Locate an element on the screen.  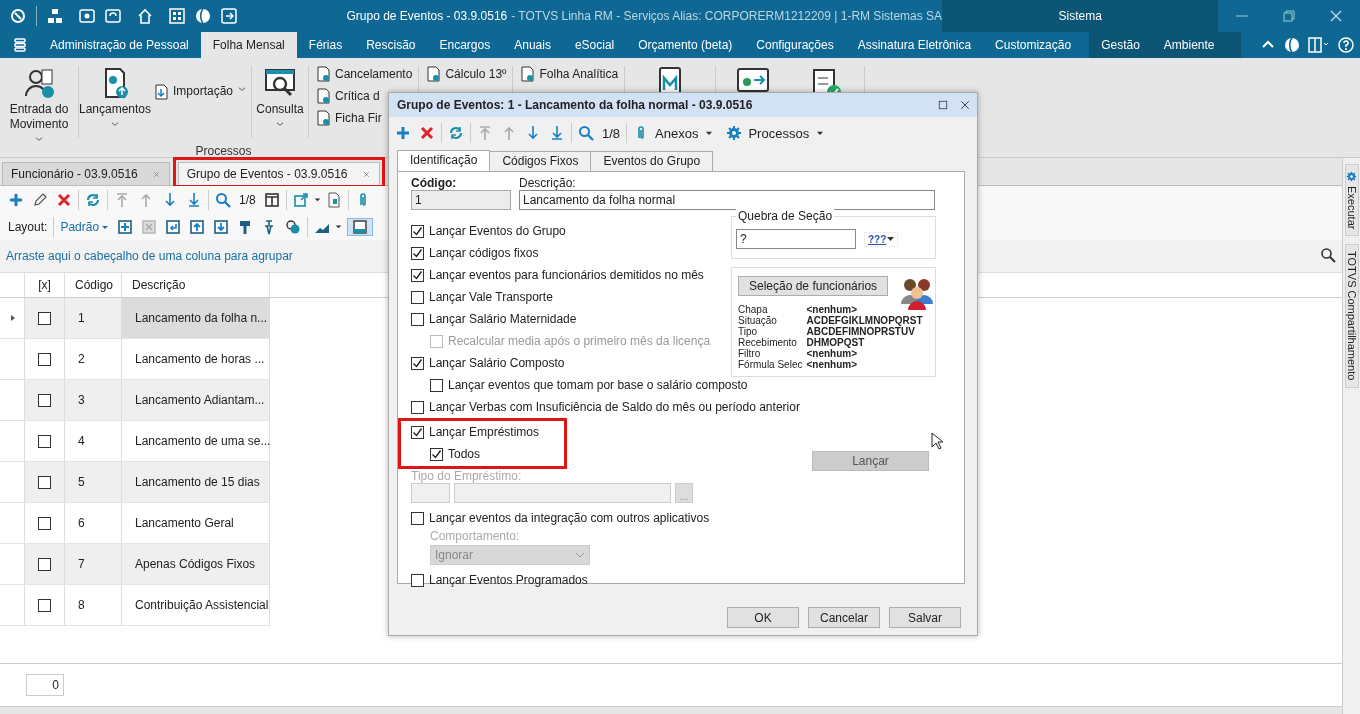
menu-tab: Gestão is located at coordinates (1120, 45).